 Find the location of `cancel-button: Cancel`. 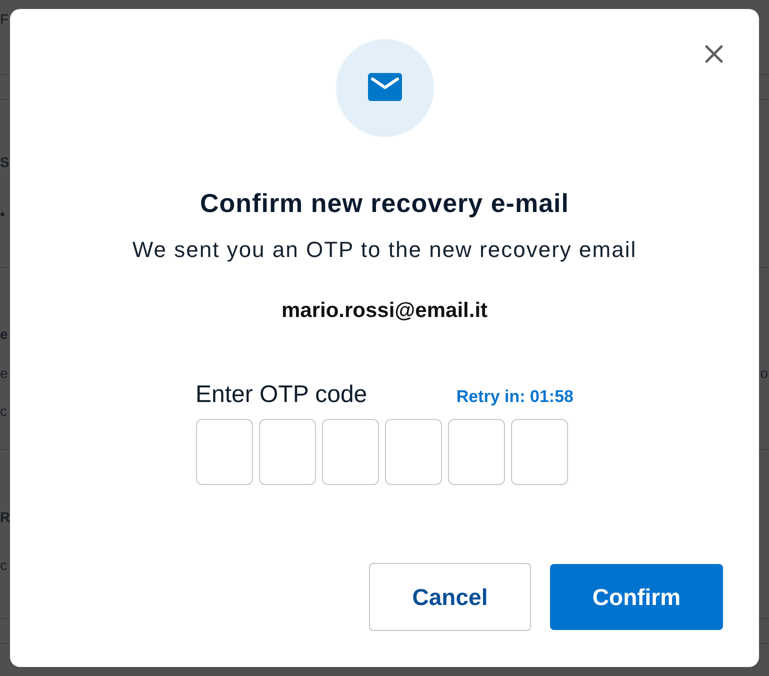

cancel-button: Cancel is located at coordinates (450, 597).